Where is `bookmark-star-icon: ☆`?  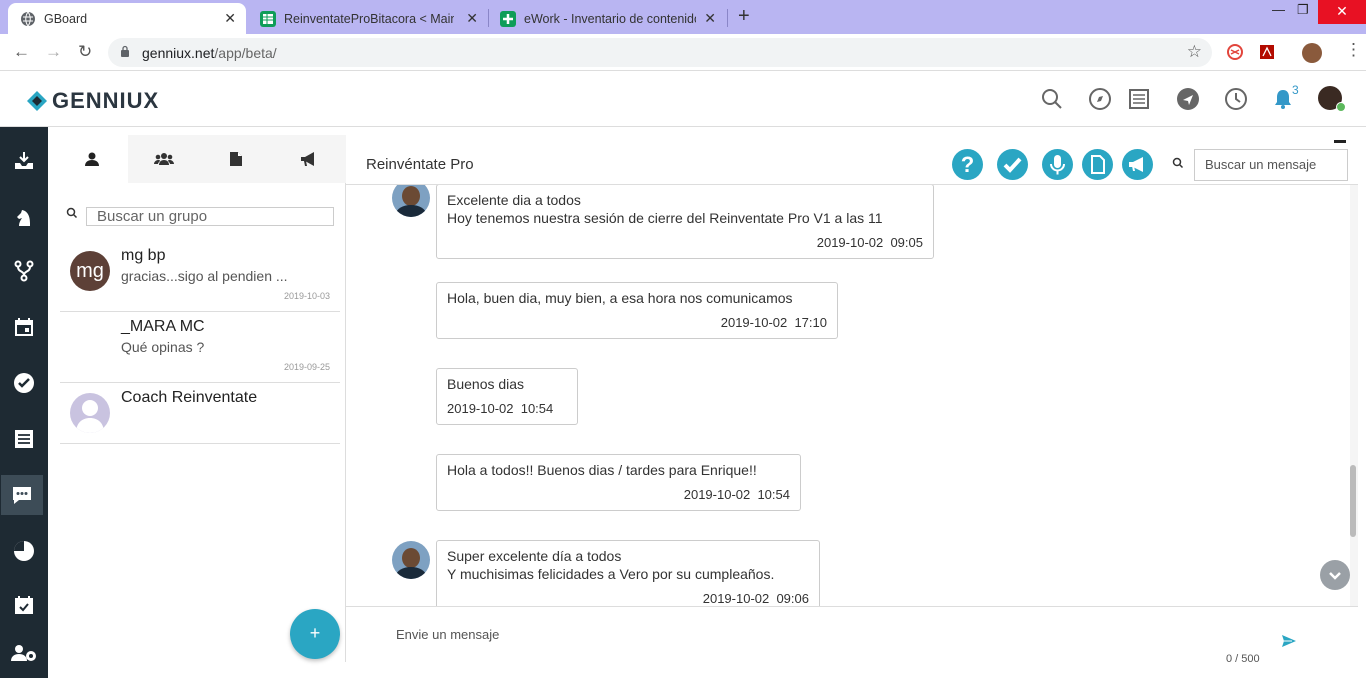 bookmark-star-icon: ☆ is located at coordinates (1194, 52).